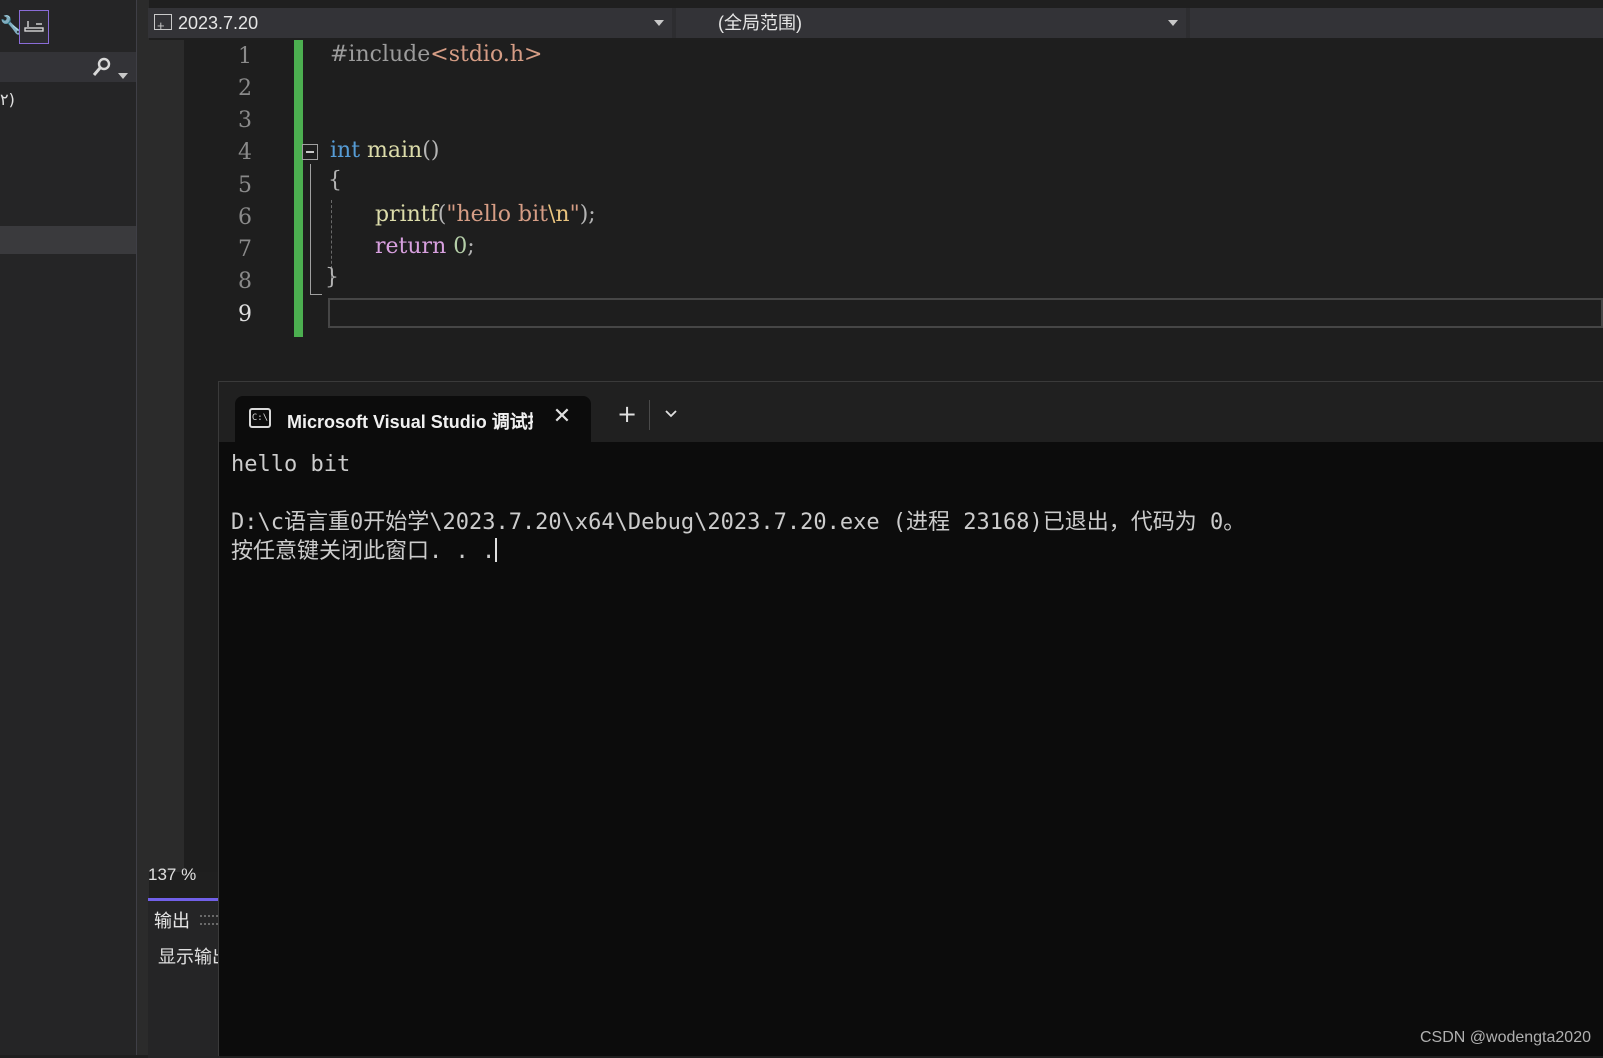 The image size is (1603, 1058). What do you see at coordinates (587, 214) in the screenshot?
I see `punctuation: );` at bounding box center [587, 214].